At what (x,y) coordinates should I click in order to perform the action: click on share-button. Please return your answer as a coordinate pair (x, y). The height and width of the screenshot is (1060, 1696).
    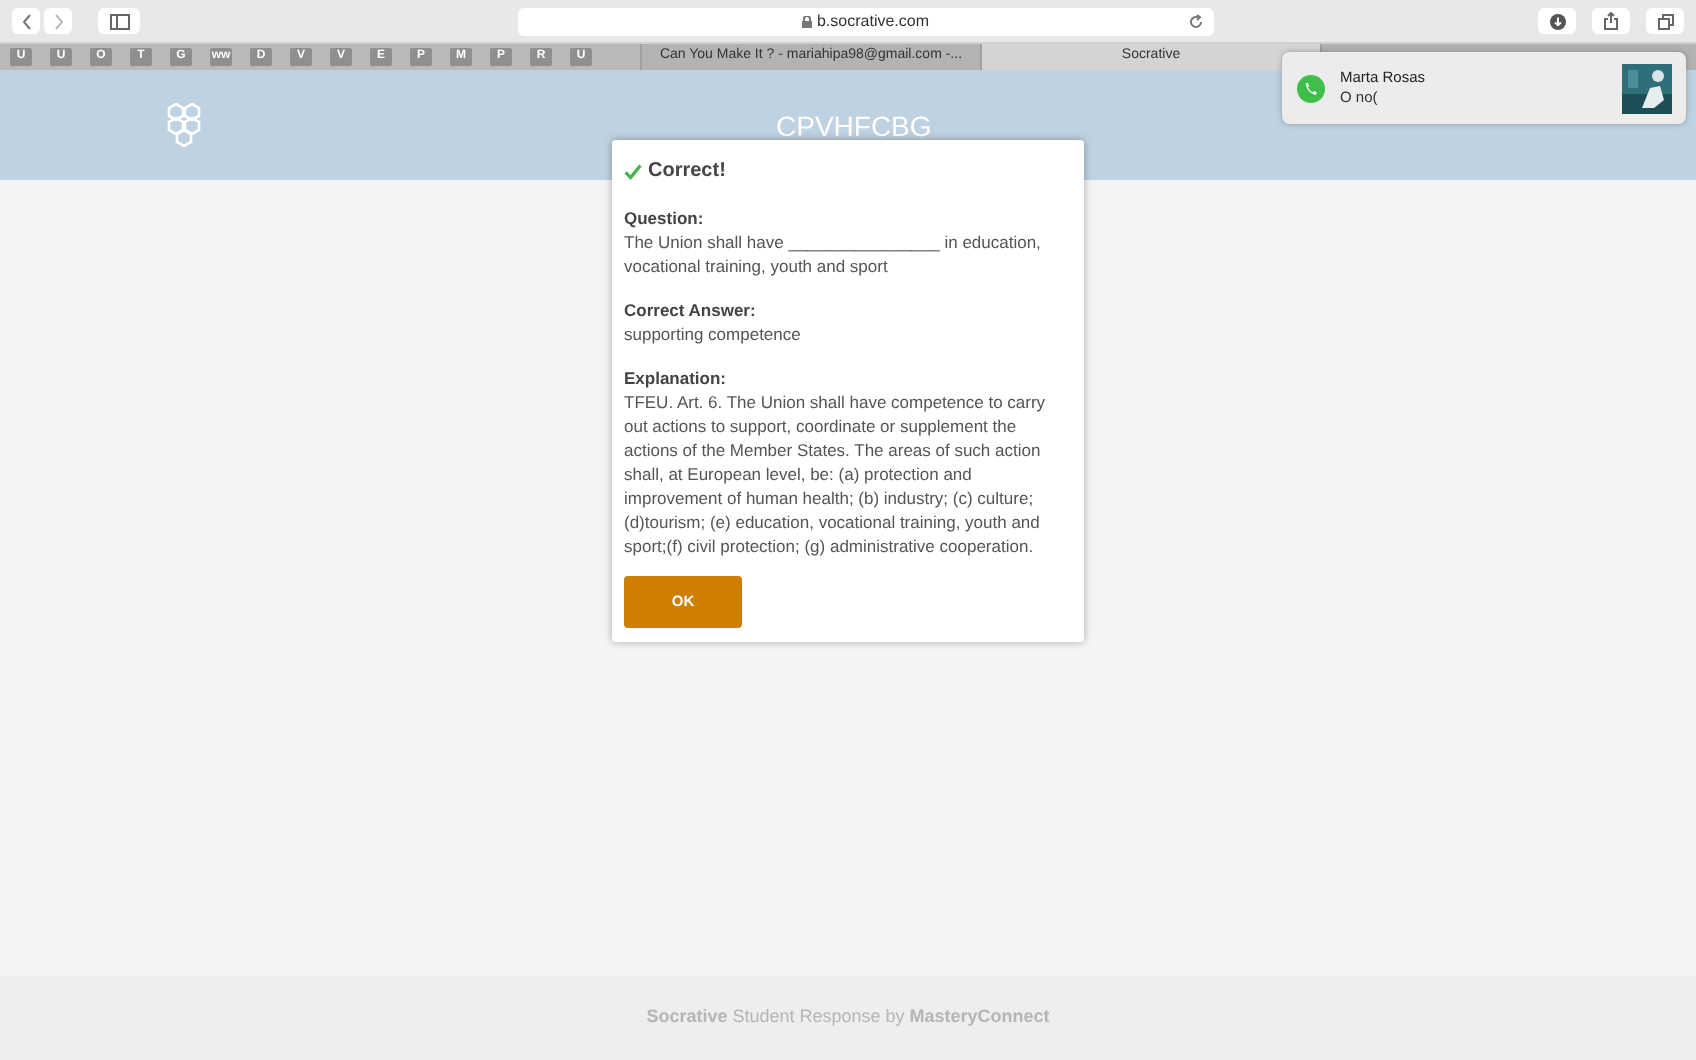
    Looking at the image, I should click on (1611, 21).